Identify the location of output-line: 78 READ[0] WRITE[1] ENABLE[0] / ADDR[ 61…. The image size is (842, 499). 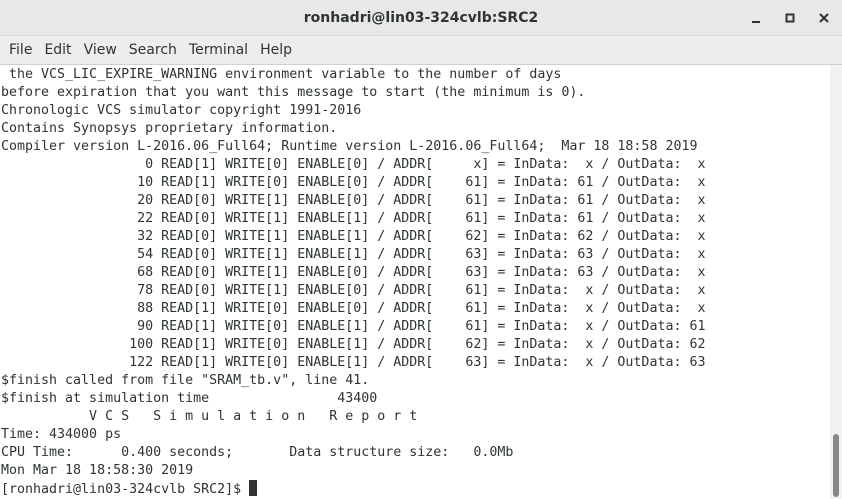
(353, 290).